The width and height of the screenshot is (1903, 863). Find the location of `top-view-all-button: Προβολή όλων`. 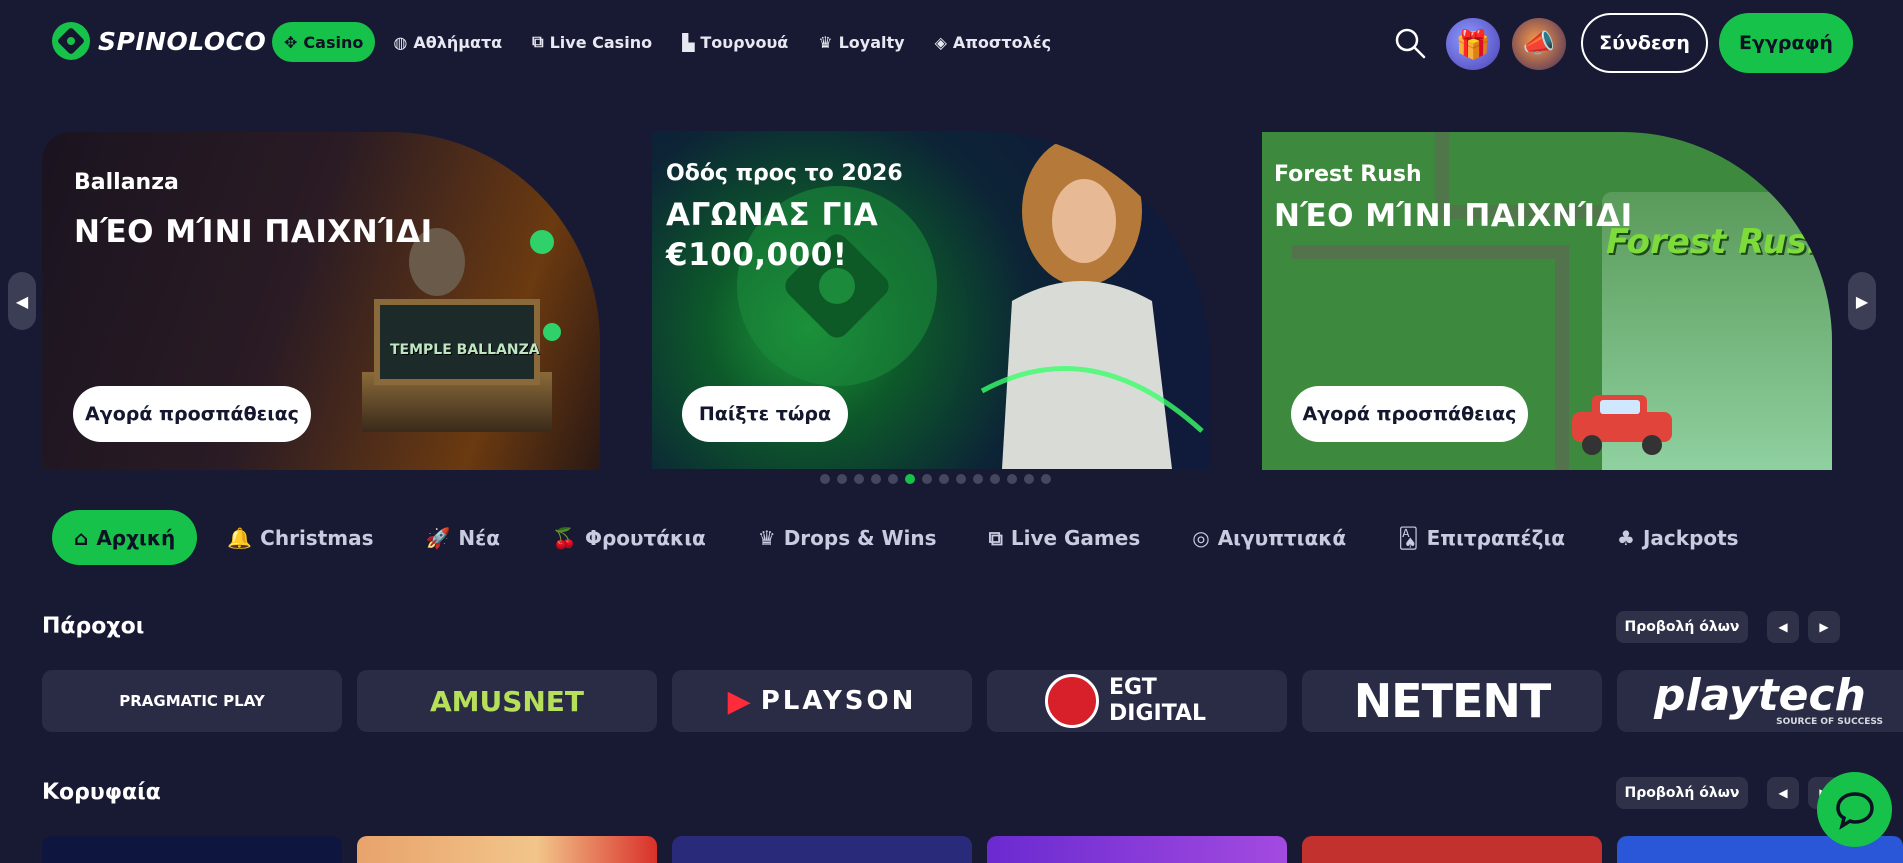

top-view-all-button: Προβολή όλων is located at coordinates (1682, 793).